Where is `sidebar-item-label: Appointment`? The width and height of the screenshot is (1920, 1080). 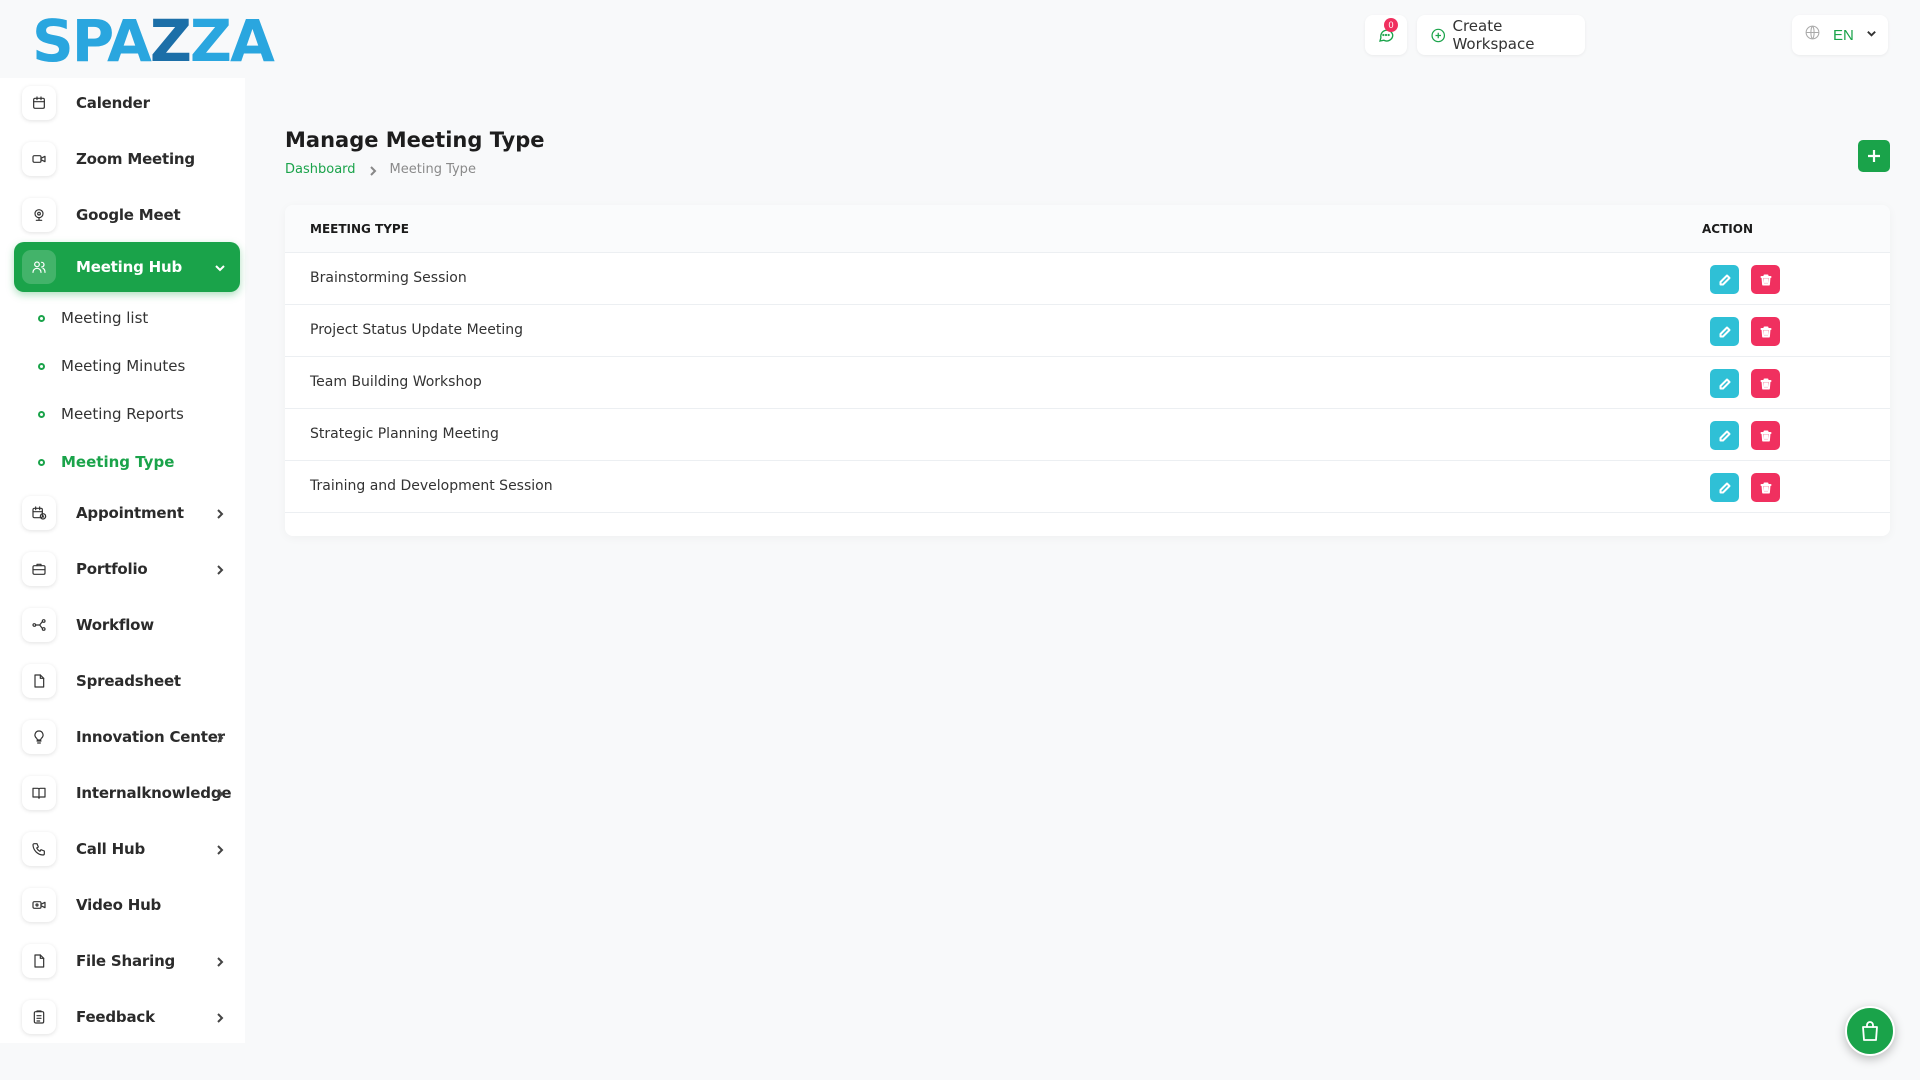
sidebar-item-label: Appointment is located at coordinates (130, 513).